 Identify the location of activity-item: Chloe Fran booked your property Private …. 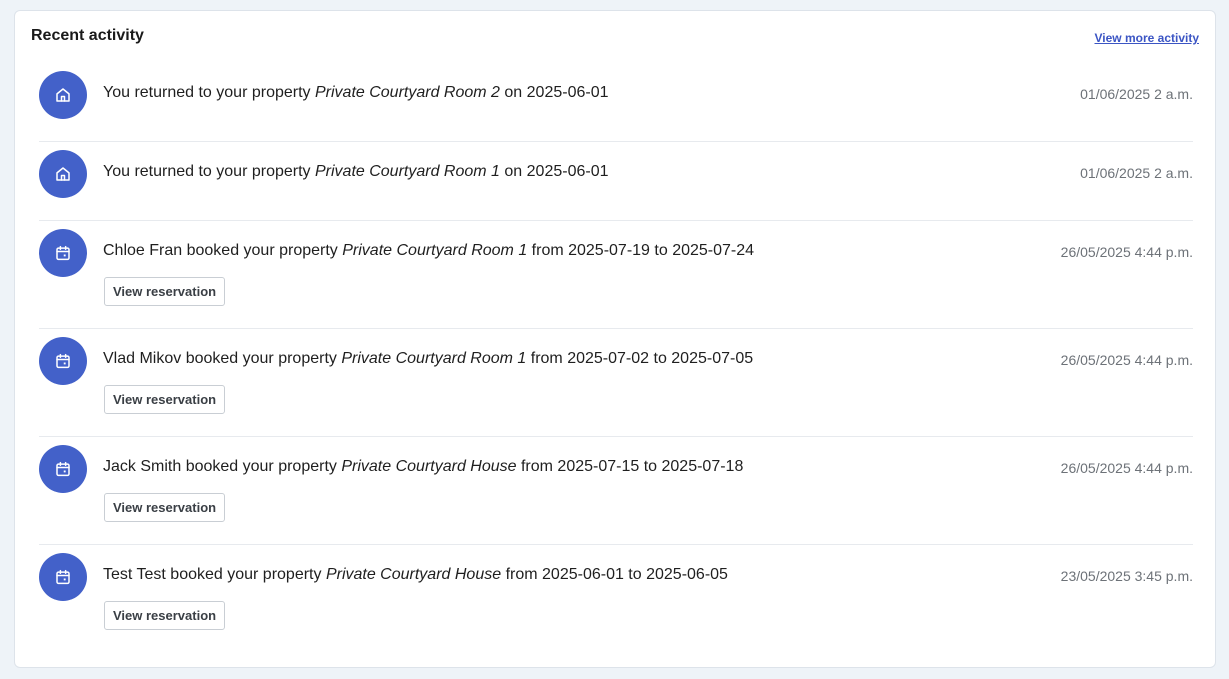
(616, 275).